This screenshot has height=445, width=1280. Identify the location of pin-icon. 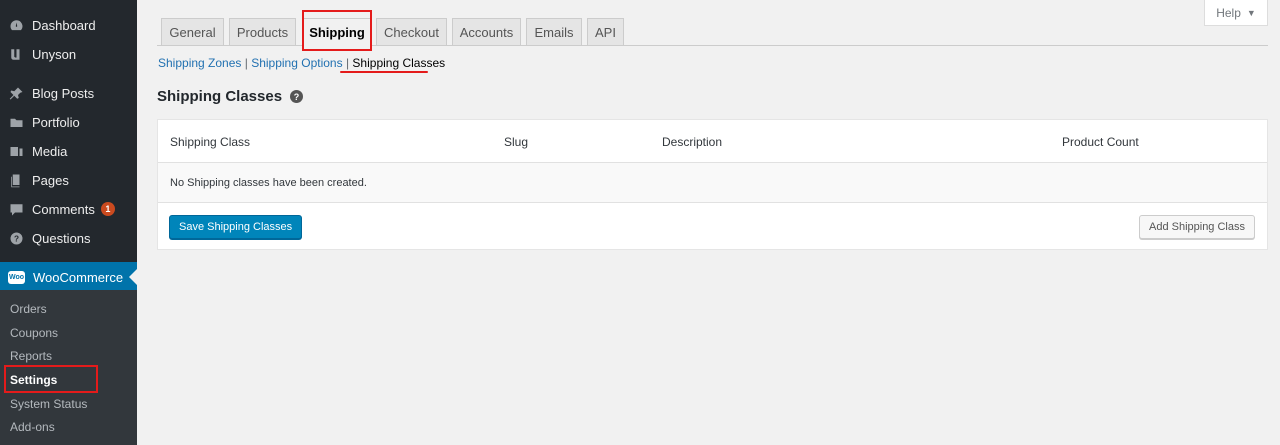
(16, 93).